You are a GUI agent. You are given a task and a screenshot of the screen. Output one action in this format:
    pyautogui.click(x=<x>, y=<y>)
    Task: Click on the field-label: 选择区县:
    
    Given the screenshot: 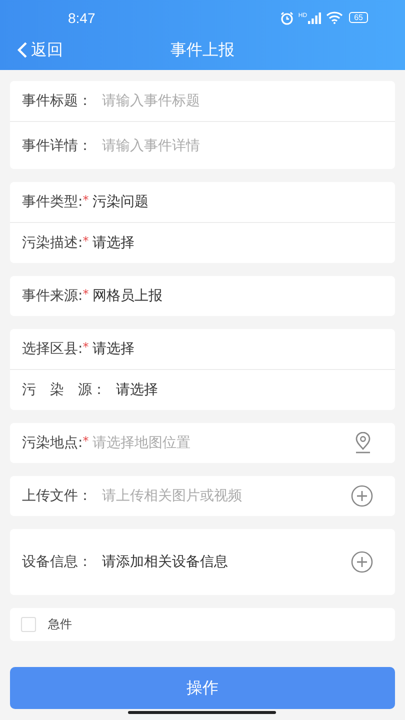 What is the action you would take?
    pyautogui.click(x=52, y=349)
    